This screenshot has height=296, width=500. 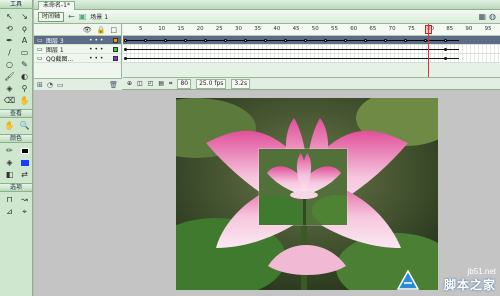 What do you see at coordinates (267, 5) in the screenshot?
I see `document-tabbar: 未命名-1*` at bounding box center [267, 5].